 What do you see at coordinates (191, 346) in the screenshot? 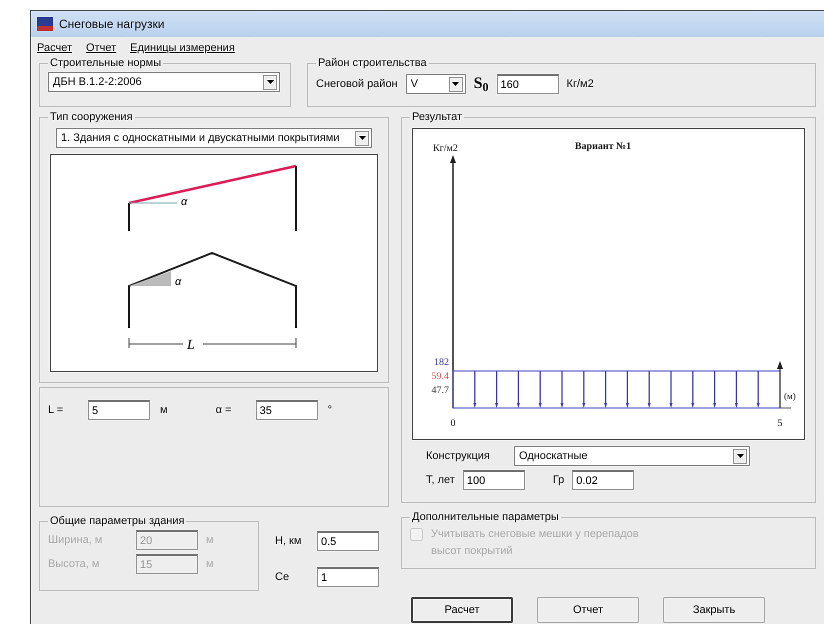
I see `span-label: L` at bounding box center [191, 346].